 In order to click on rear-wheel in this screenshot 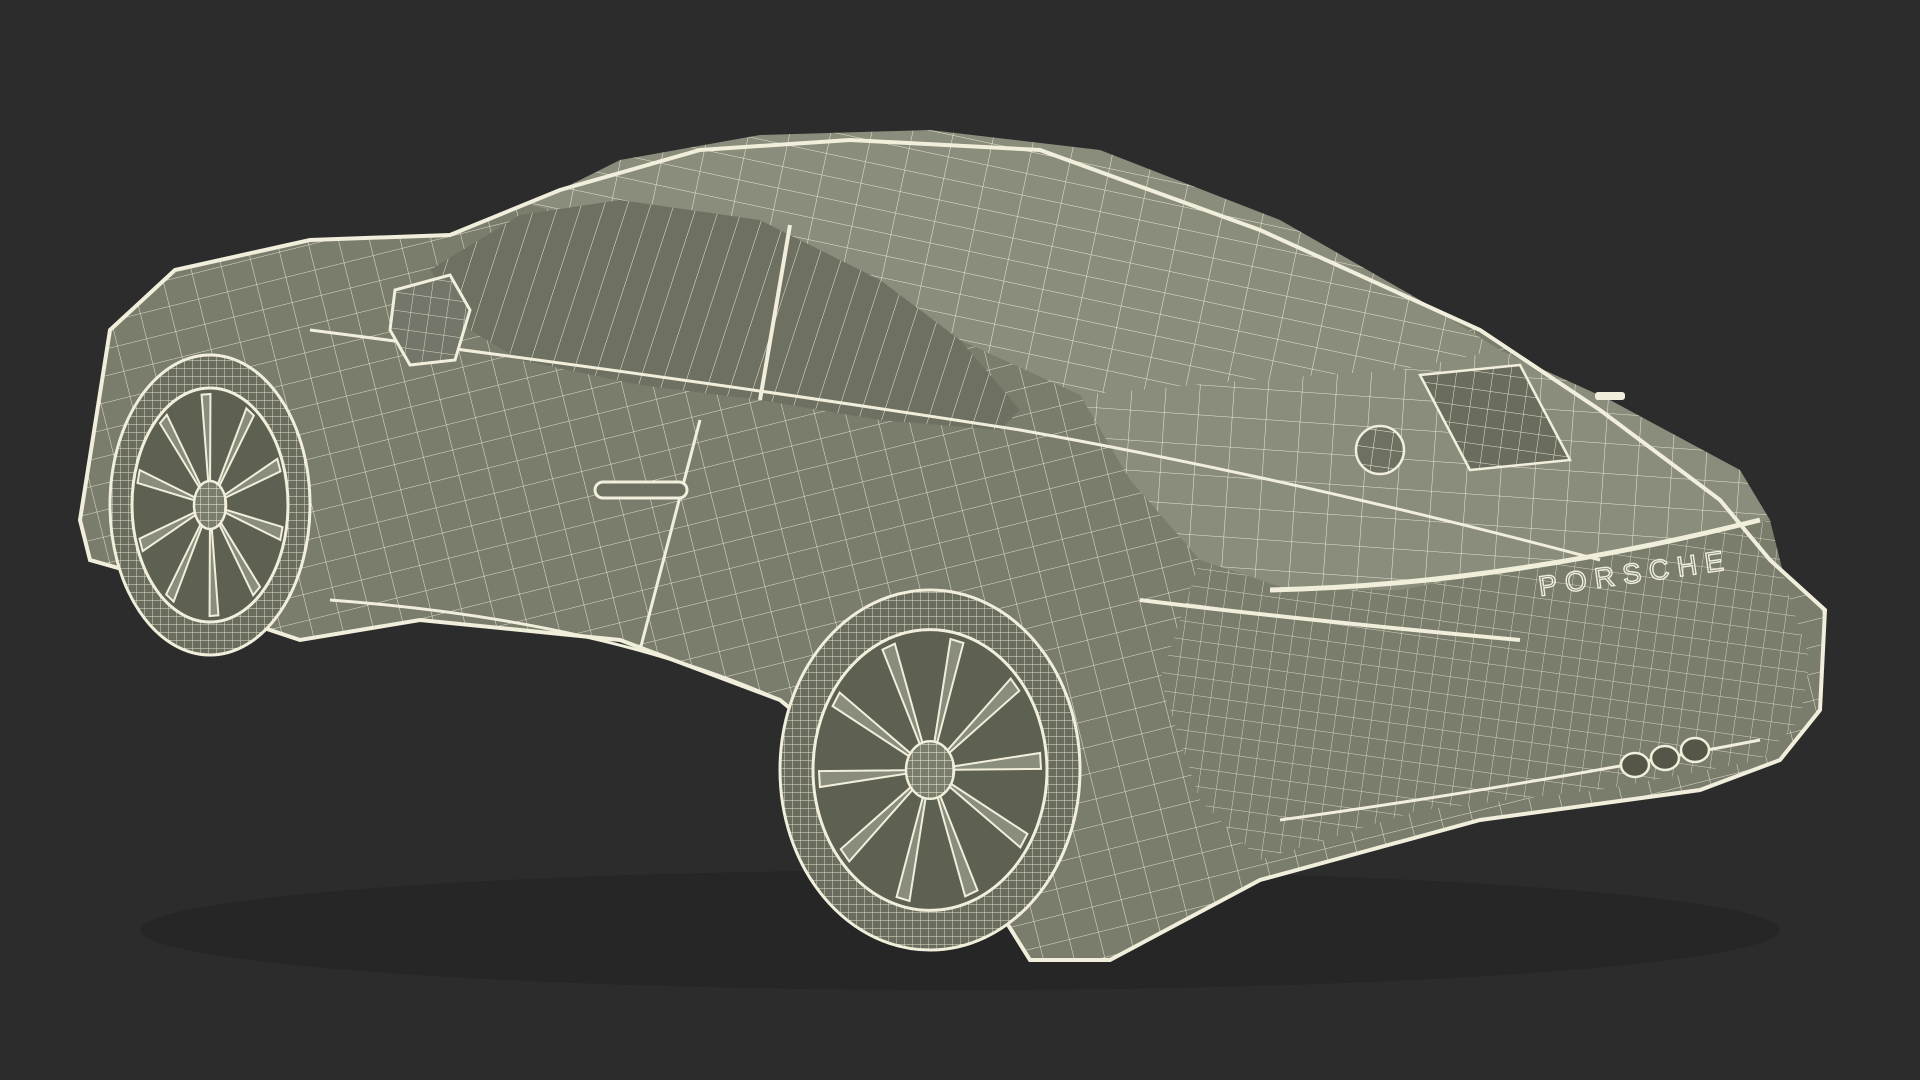, I will do `click(930, 770)`.